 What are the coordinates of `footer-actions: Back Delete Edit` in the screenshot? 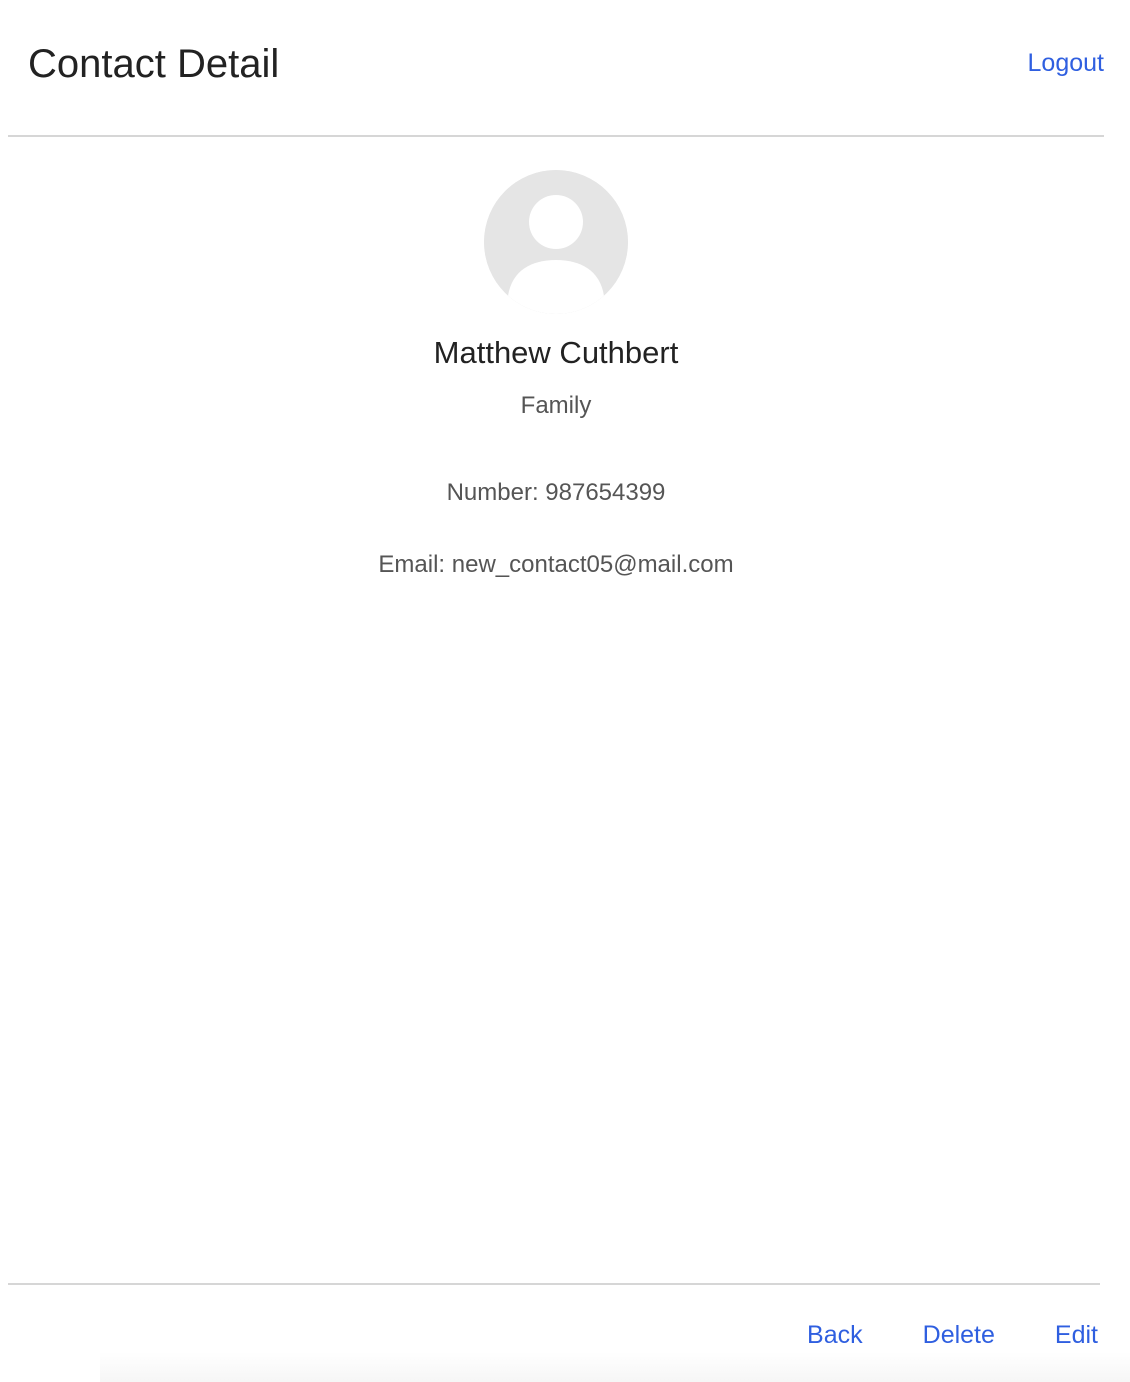 It's located at (952, 1335).